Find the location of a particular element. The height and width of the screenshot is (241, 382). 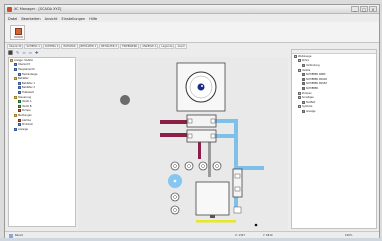

active-round-button-dot is located at coordinates (175, 181).